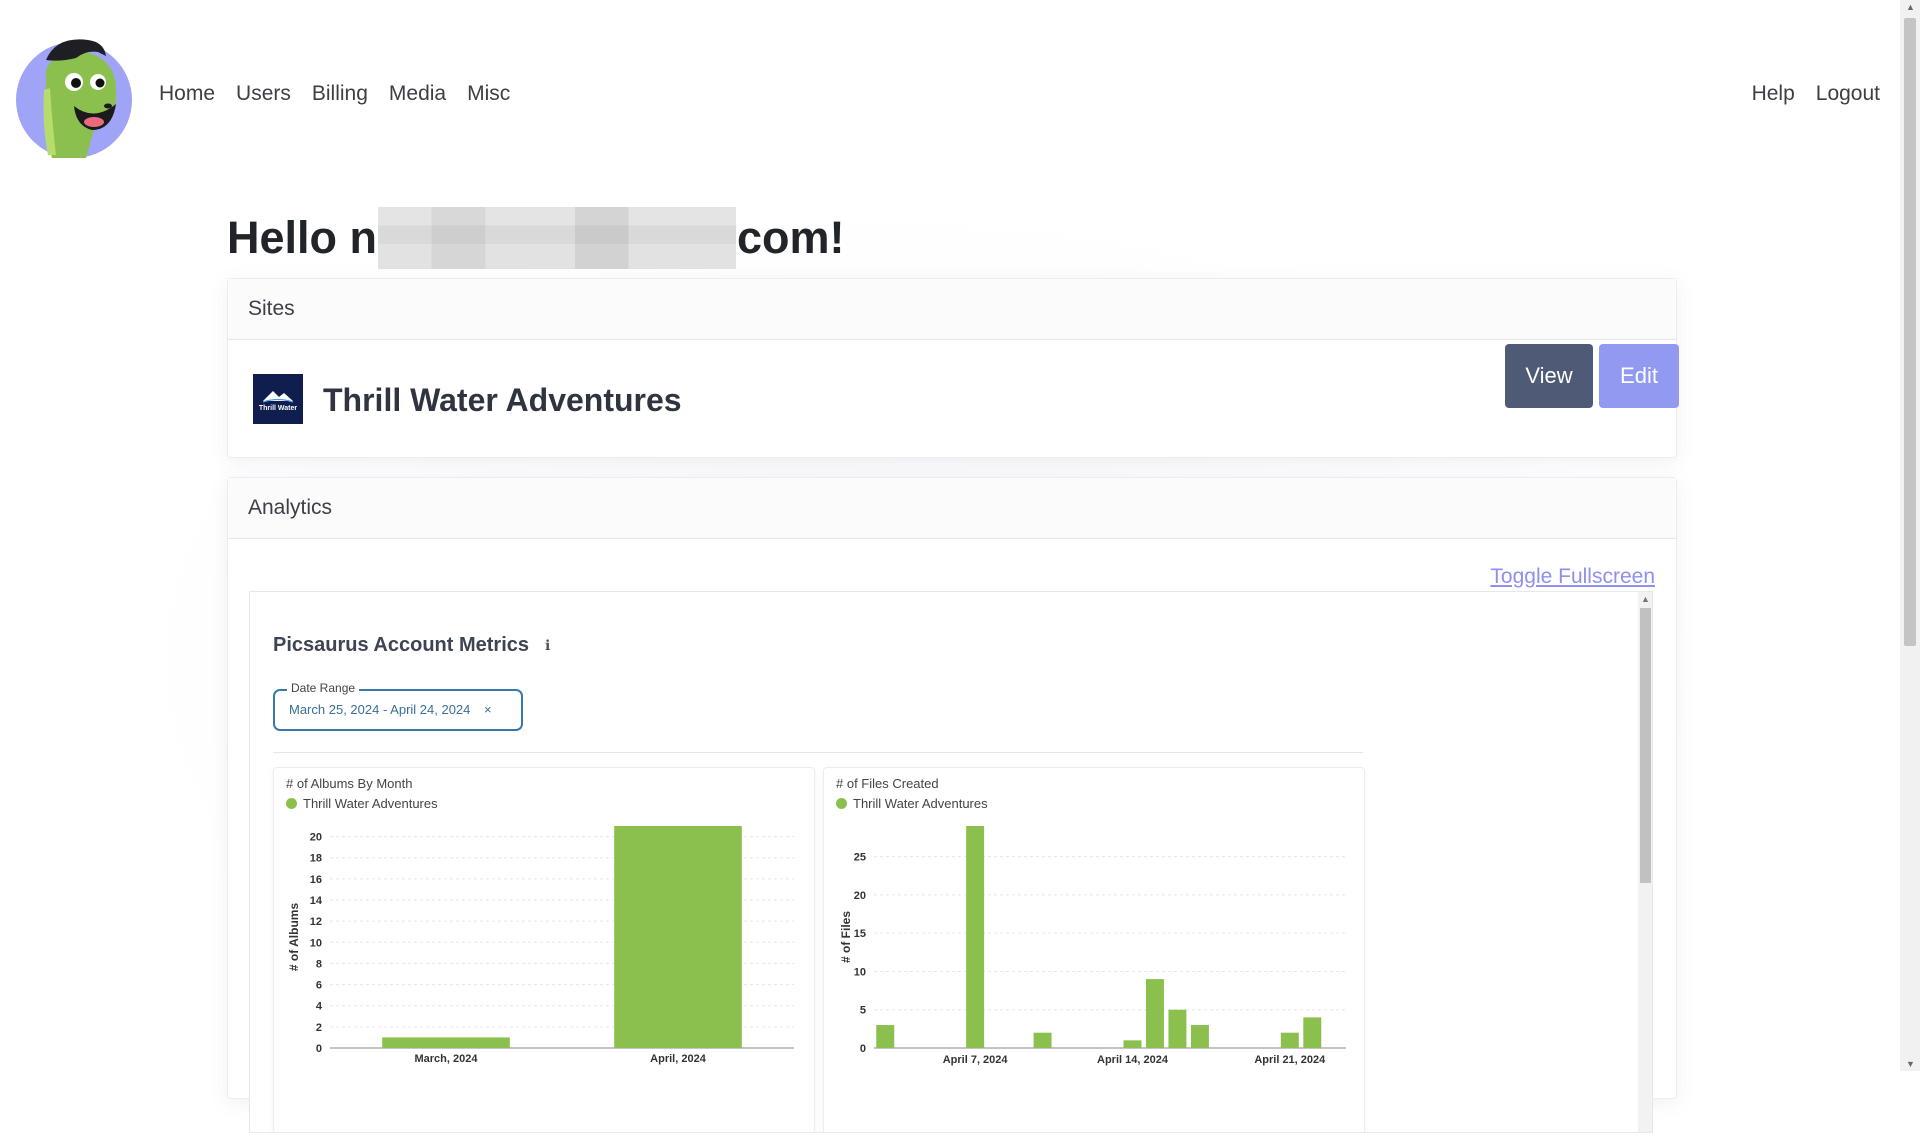 The width and height of the screenshot is (1920, 1133). I want to click on nav-users-link: Users, so click(263, 94).